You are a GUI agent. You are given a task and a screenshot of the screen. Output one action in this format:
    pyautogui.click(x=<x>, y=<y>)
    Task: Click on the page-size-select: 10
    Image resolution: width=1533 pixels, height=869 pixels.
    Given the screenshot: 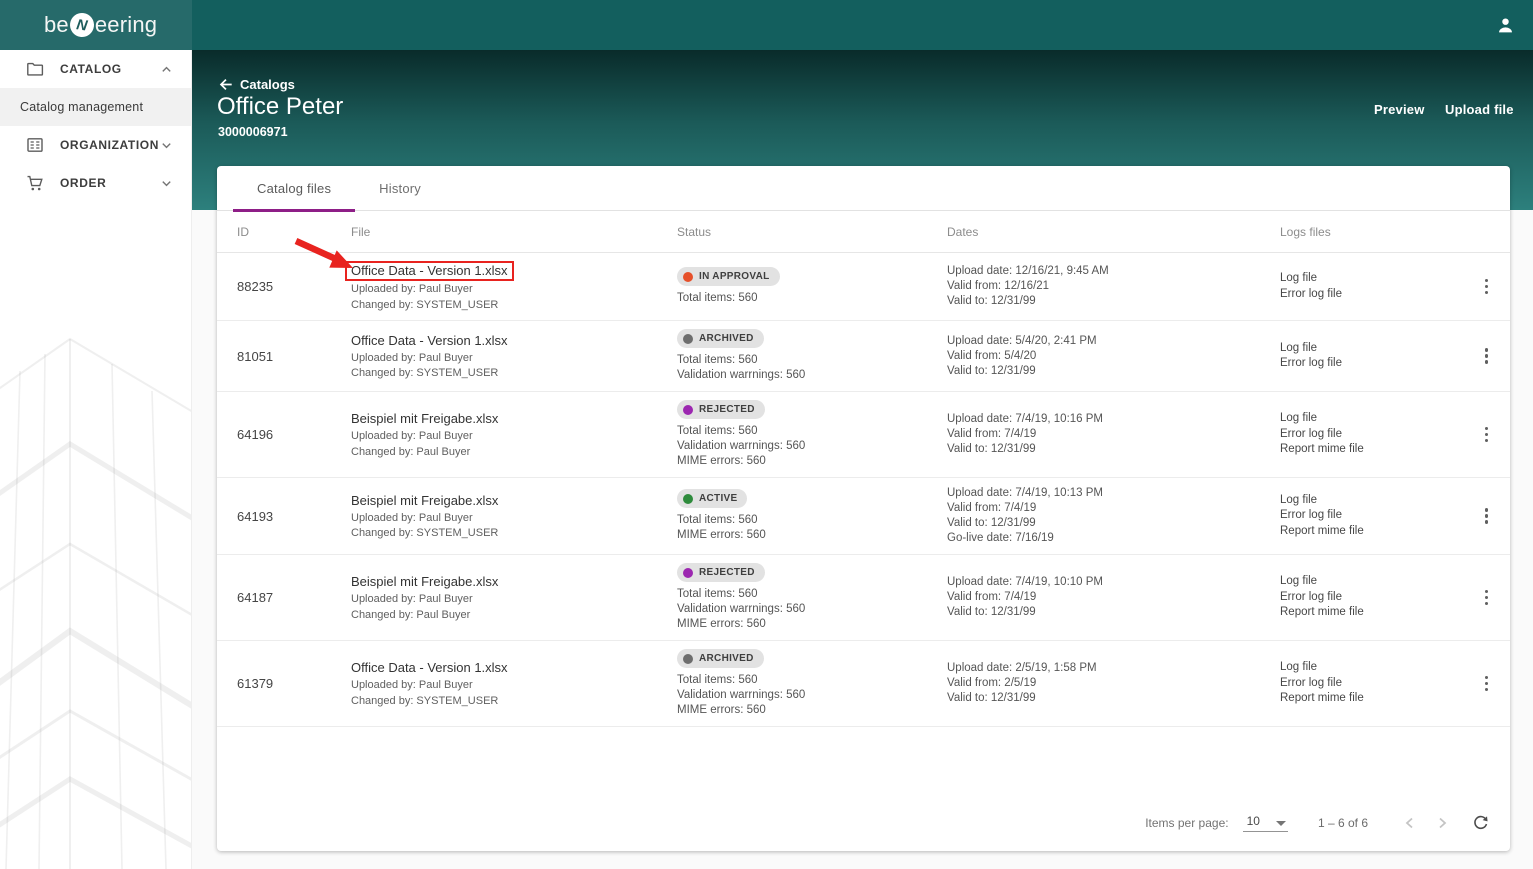 What is the action you would take?
    pyautogui.click(x=1265, y=823)
    